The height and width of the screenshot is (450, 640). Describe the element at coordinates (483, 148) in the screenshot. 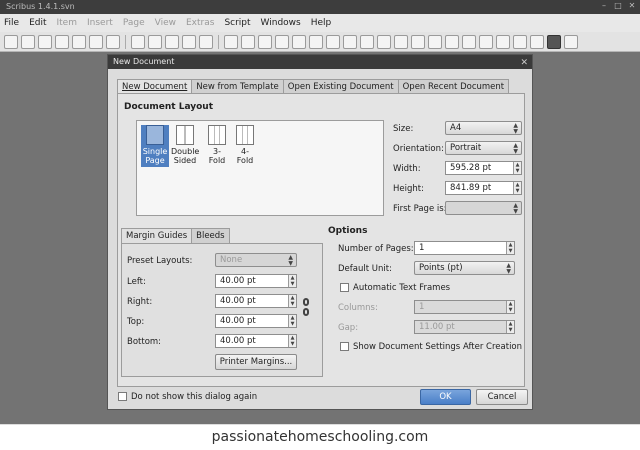

I see `orientation-select: Portrait ▲ ▼` at that location.